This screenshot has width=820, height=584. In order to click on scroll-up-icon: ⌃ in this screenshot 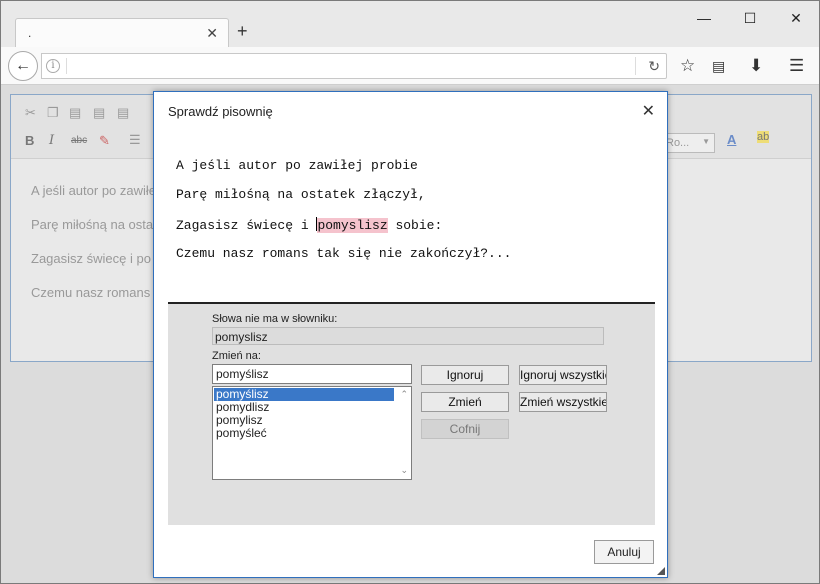, I will do `click(404, 394)`.